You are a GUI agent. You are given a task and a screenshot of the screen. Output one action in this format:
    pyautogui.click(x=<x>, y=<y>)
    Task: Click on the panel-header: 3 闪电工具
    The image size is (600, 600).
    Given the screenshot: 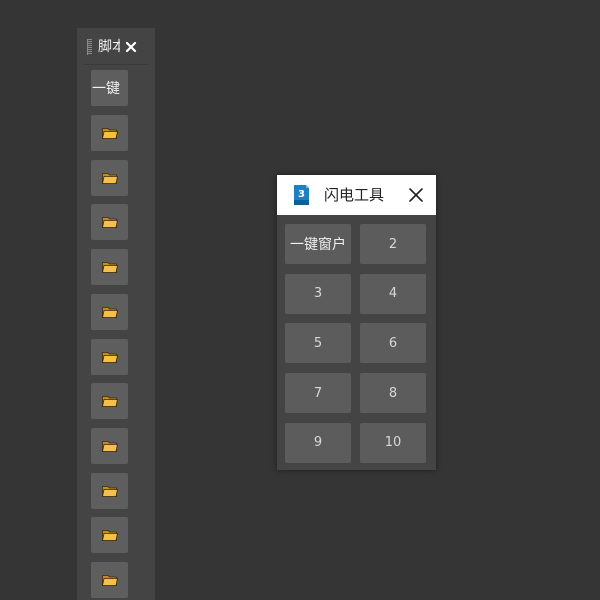 What is the action you would take?
    pyautogui.click(x=356, y=195)
    